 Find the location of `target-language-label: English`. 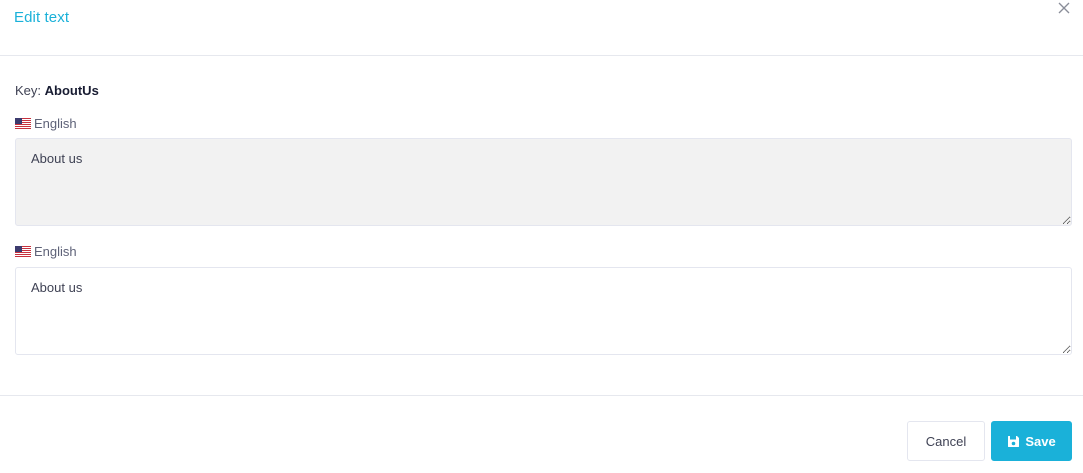

target-language-label: English is located at coordinates (46, 251).